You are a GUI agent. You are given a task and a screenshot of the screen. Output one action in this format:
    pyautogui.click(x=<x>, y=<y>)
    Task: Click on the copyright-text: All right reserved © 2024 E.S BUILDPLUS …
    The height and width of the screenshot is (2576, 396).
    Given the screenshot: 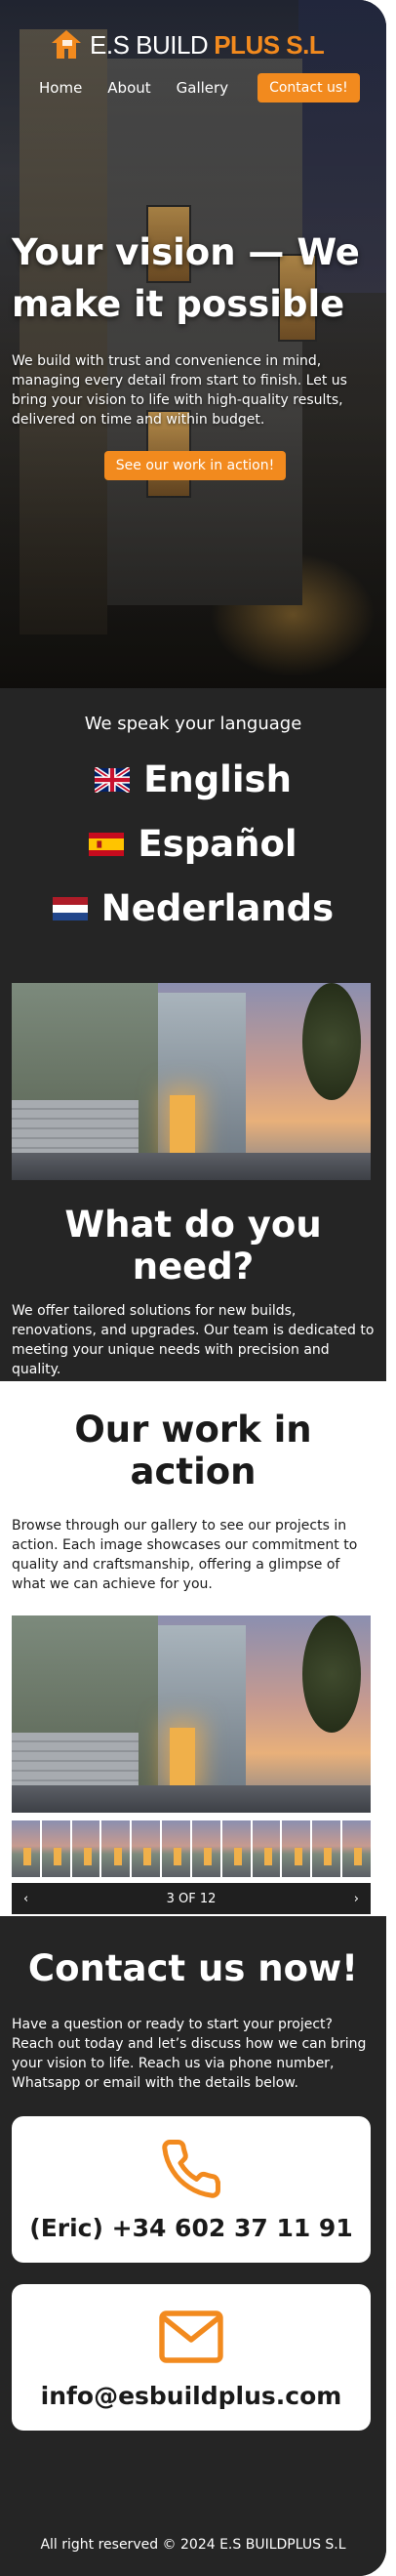 What is the action you would take?
    pyautogui.click(x=193, y=2545)
    